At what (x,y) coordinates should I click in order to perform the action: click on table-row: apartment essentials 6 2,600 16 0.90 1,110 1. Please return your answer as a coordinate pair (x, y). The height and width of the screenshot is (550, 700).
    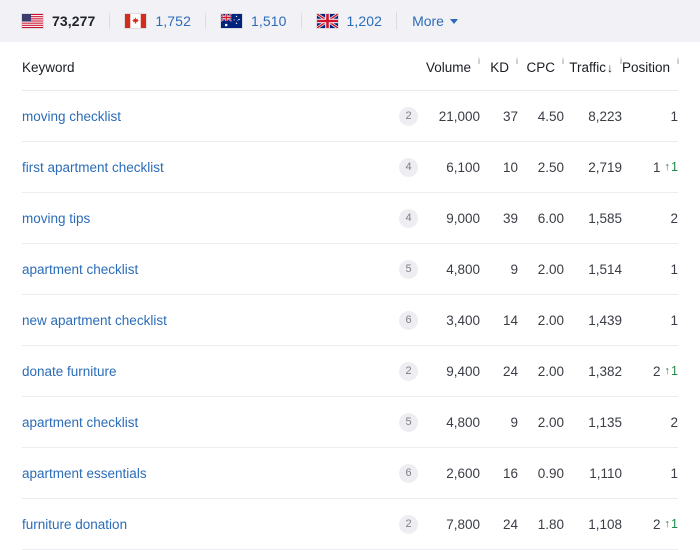
    Looking at the image, I should click on (350, 473).